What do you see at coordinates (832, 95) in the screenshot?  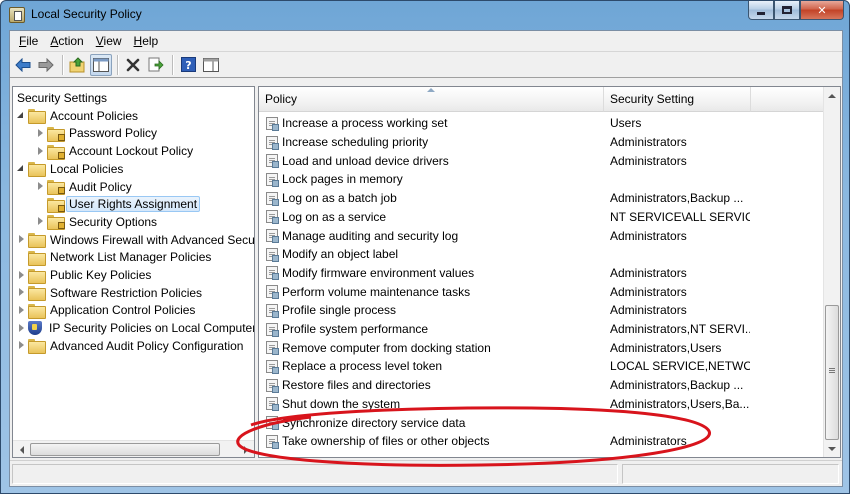 I see `scroll-up-button` at bounding box center [832, 95].